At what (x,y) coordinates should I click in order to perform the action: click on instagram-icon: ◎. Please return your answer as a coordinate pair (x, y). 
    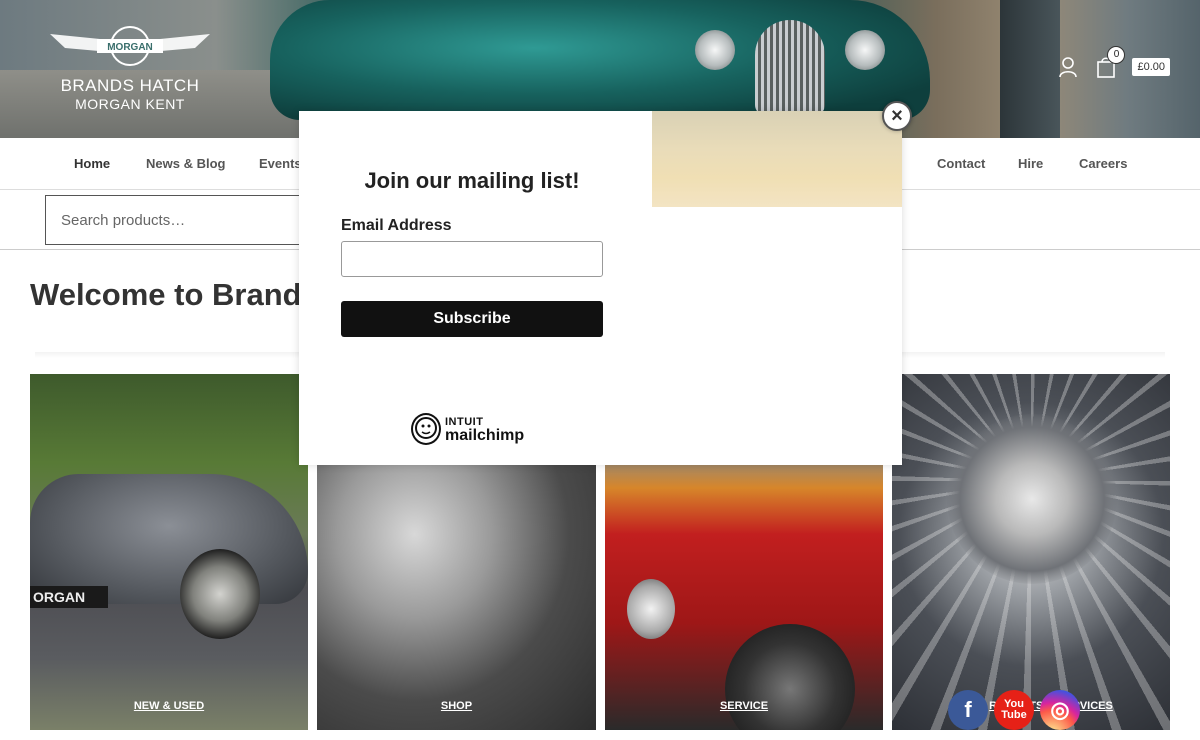
    Looking at the image, I should click on (1060, 710).